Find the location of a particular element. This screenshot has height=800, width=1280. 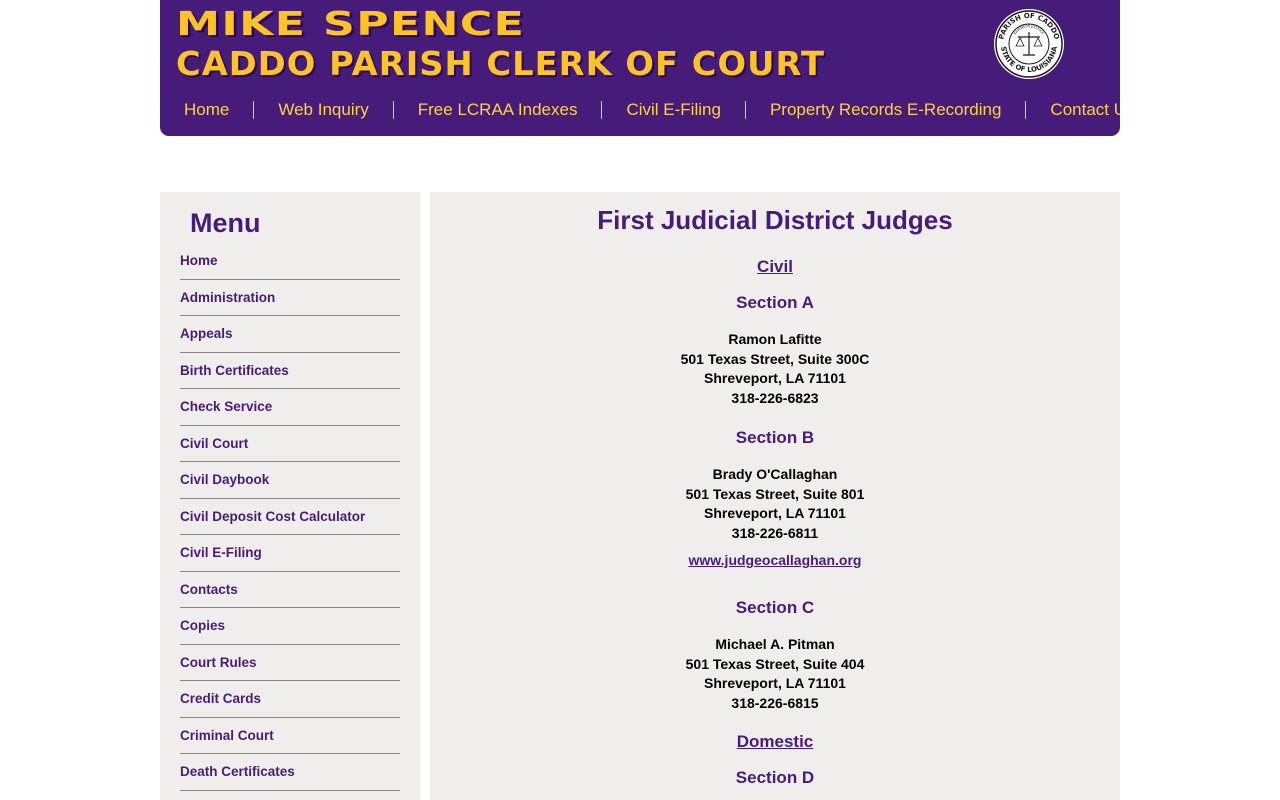

sidebar-item-contacts: Contacts is located at coordinates (290, 590).